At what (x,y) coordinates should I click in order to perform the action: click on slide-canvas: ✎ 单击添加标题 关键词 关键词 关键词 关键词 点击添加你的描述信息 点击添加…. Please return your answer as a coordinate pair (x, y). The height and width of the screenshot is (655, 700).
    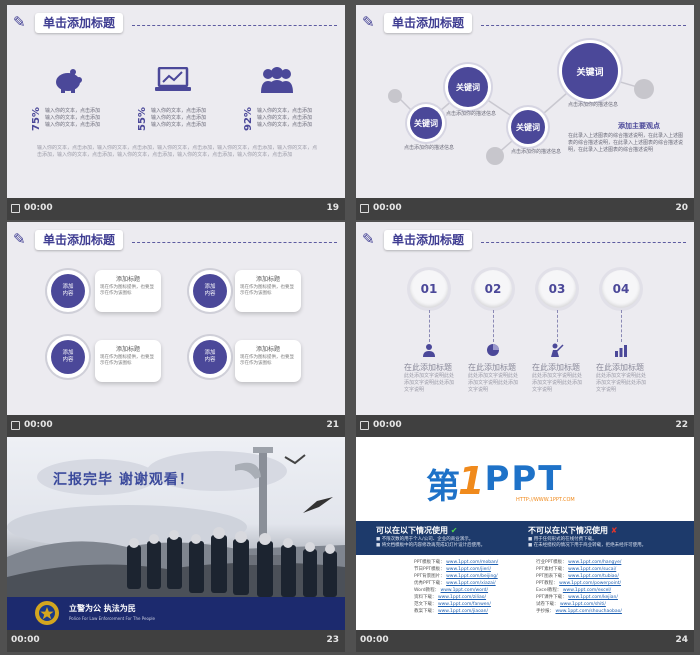
    Looking at the image, I should click on (525, 101).